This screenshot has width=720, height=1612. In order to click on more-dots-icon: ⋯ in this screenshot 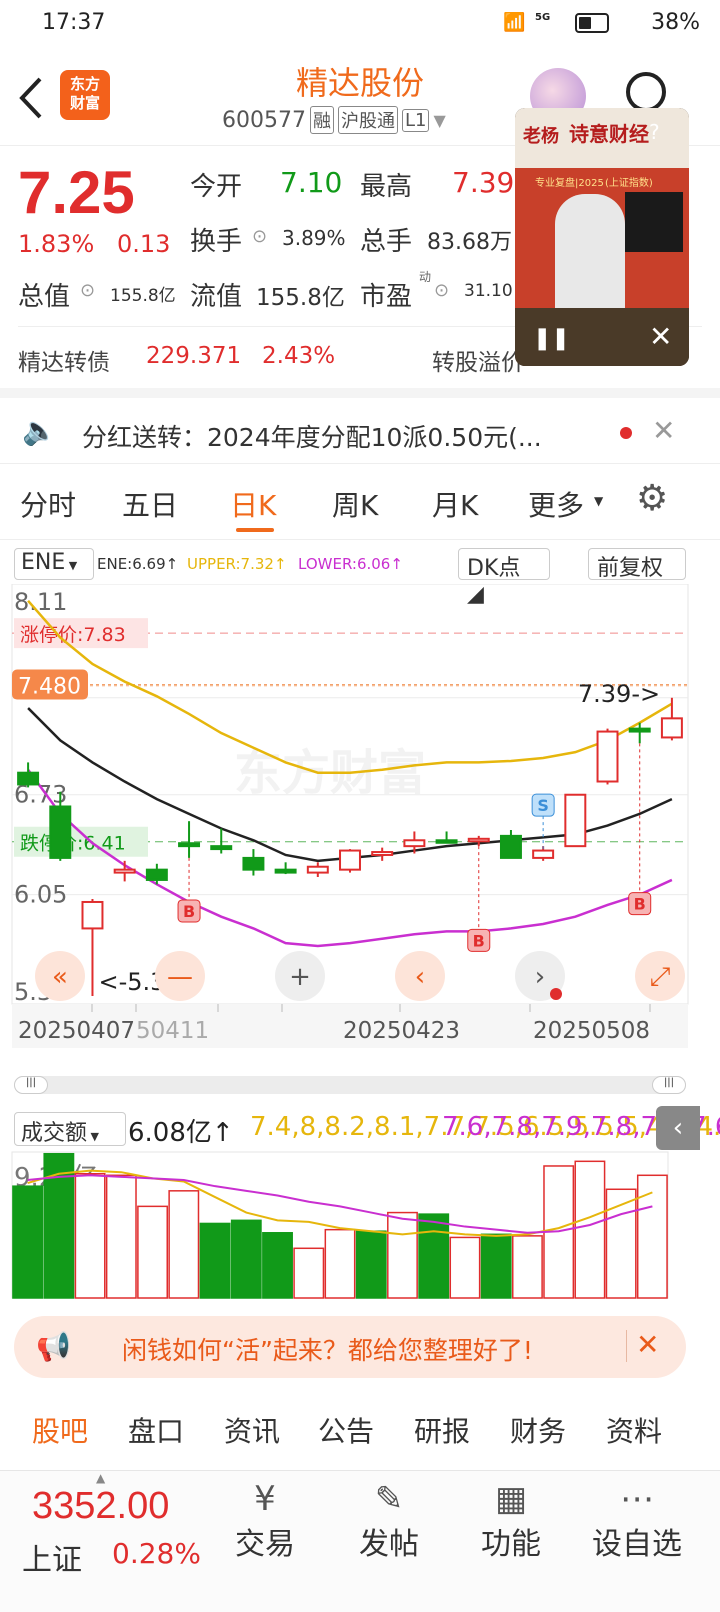, I will do `click(637, 1499)`.